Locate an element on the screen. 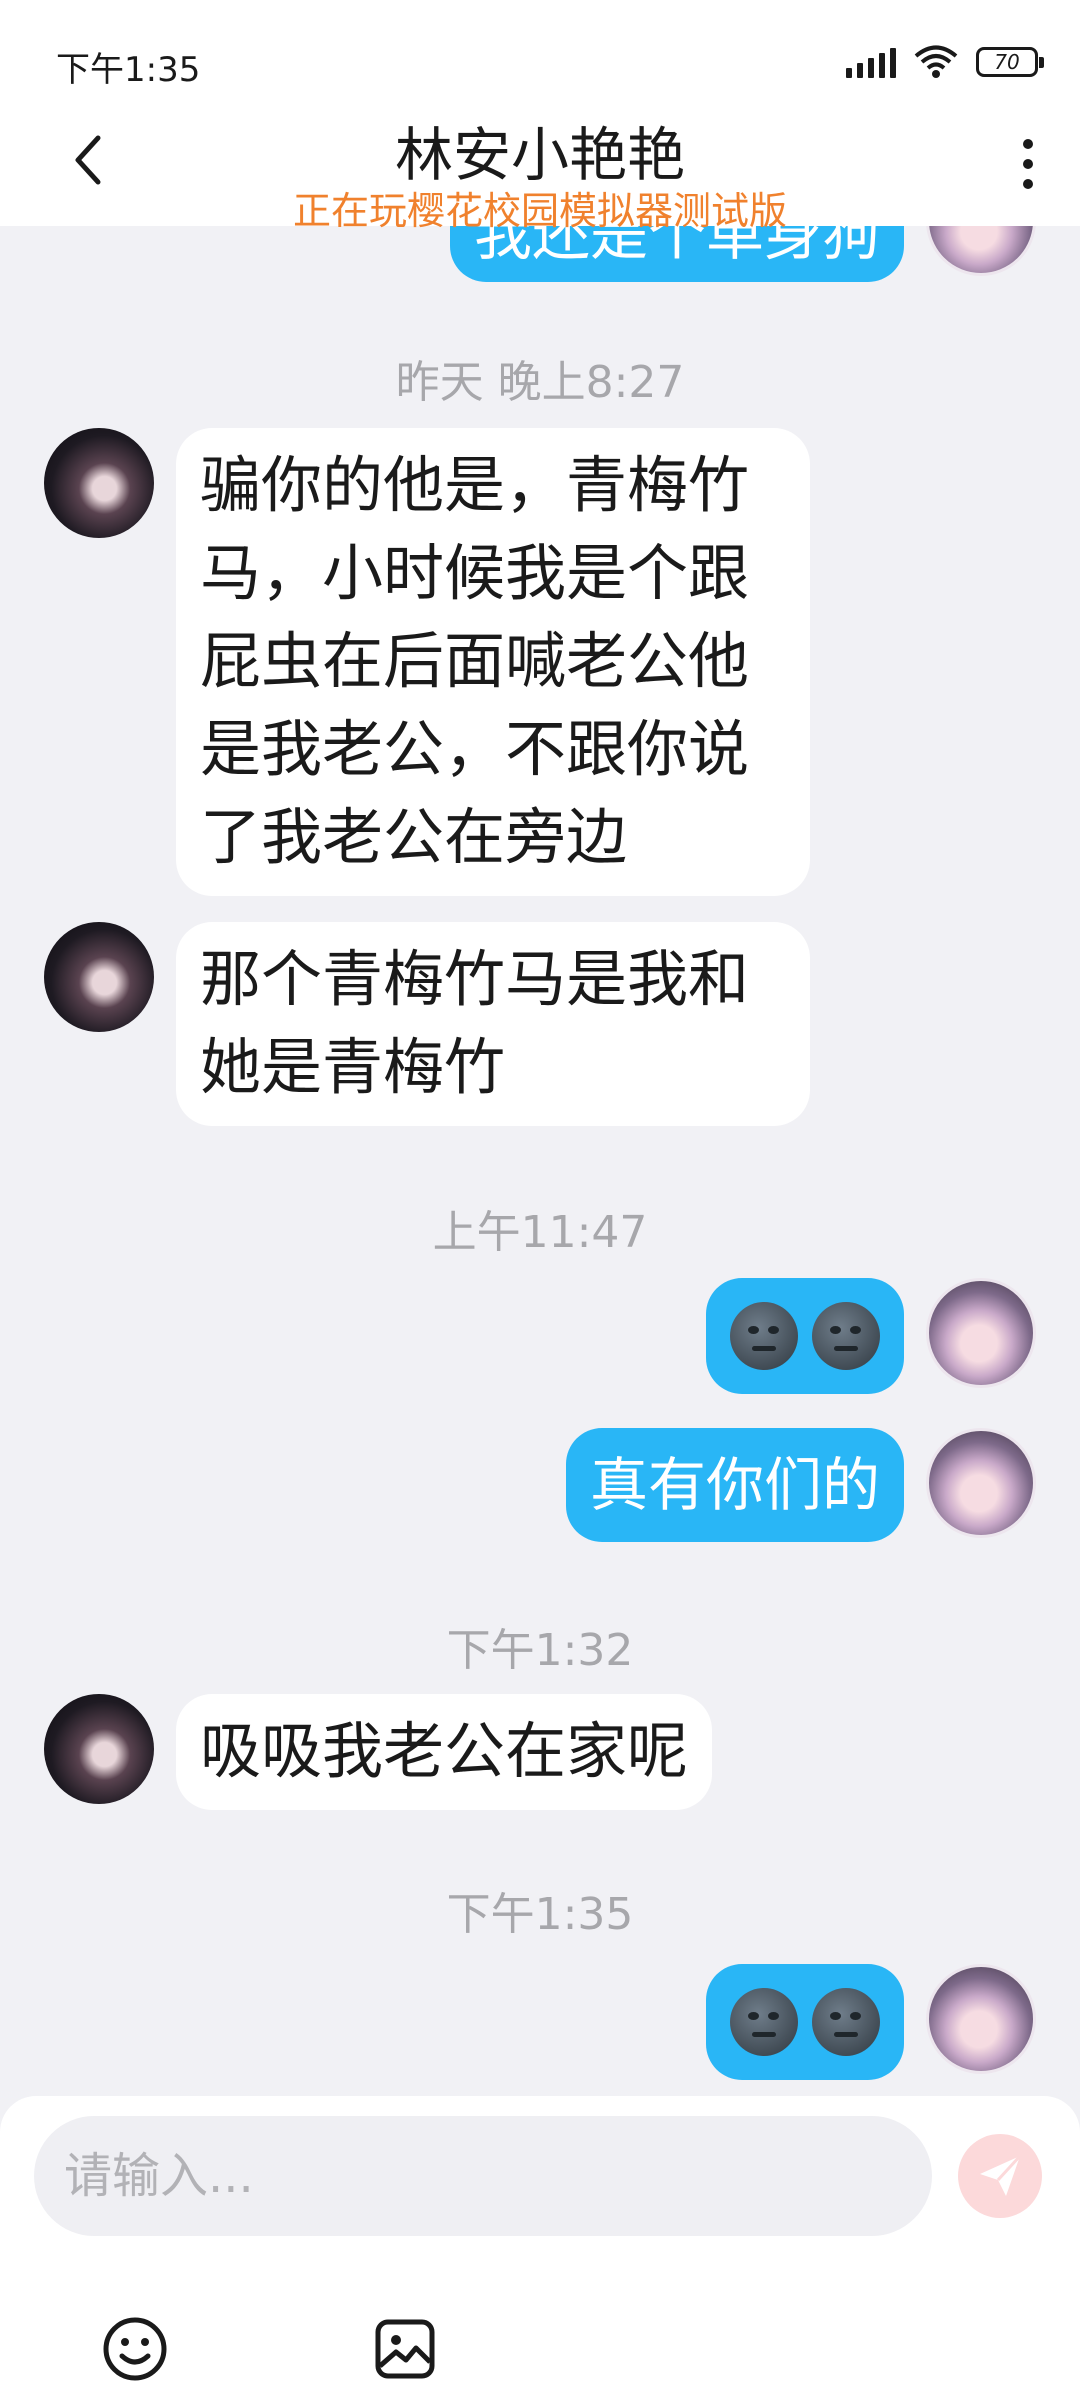 The image size is (1080, 2400). incoming-message-bubble: 那个青梅竹马是我和她是青梅竹 is located at coordinates (493, 1024).